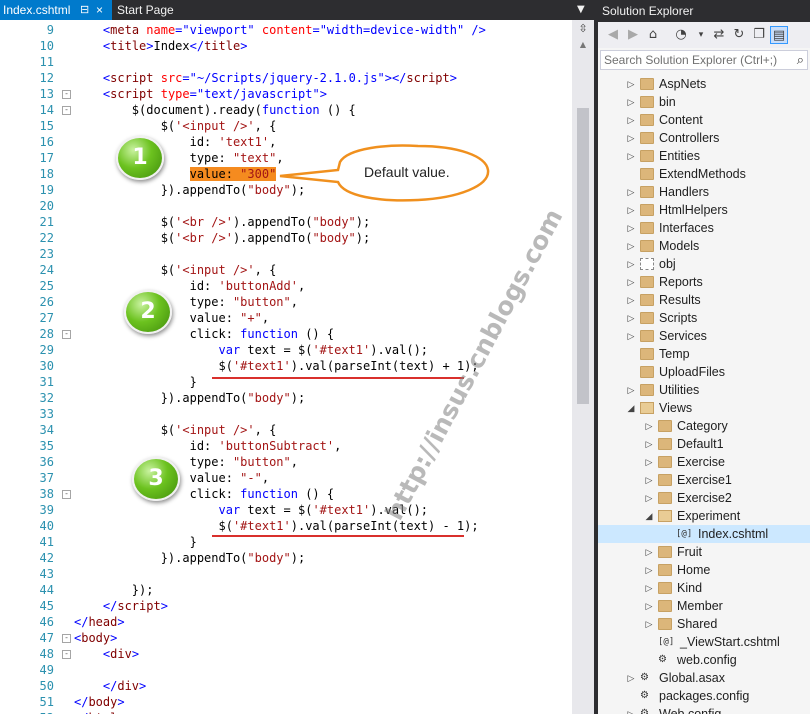  I want to click on code-line: 43, so click(286, 574).